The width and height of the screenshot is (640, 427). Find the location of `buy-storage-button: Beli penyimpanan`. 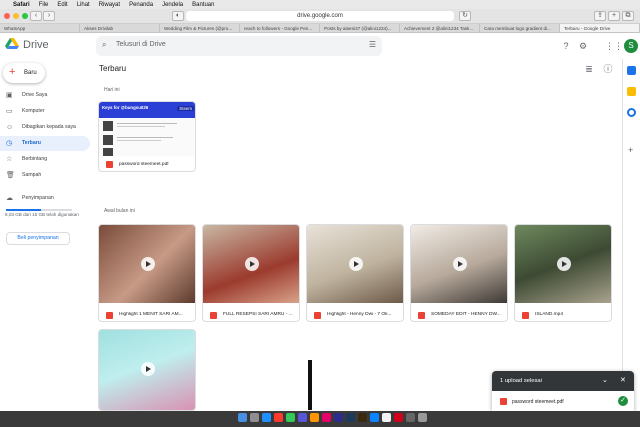

buy-storage-button: Beli penyimpanan is located at coordinates (38, 238).